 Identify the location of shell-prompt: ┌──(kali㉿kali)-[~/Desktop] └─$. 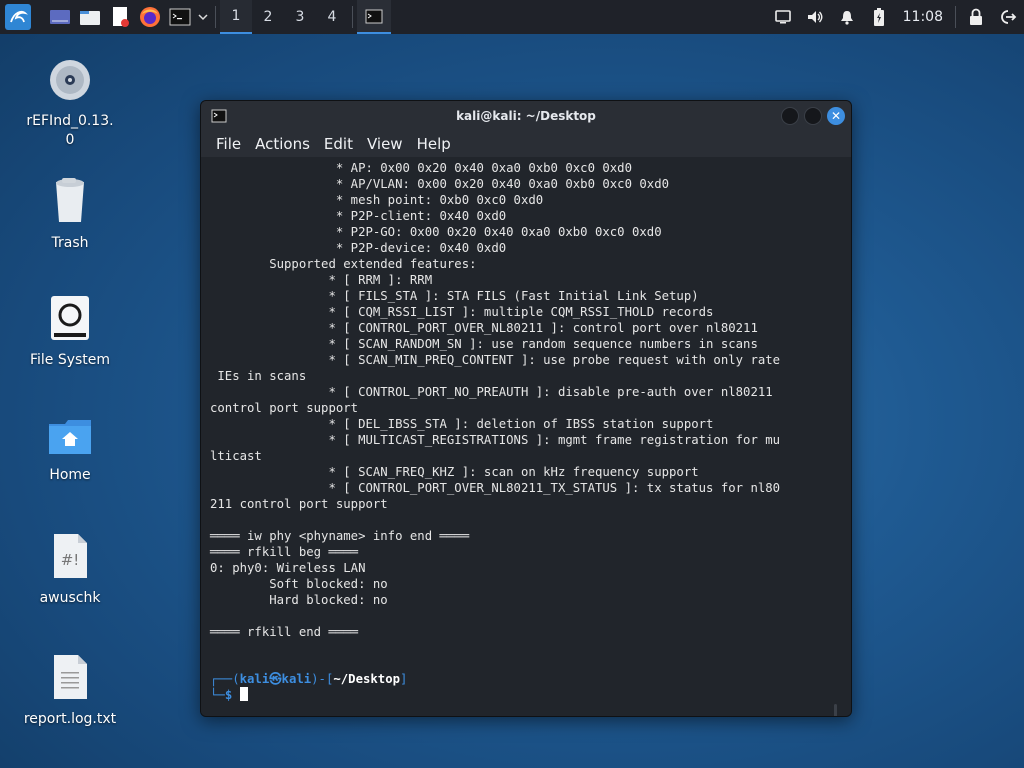
(309, 687).